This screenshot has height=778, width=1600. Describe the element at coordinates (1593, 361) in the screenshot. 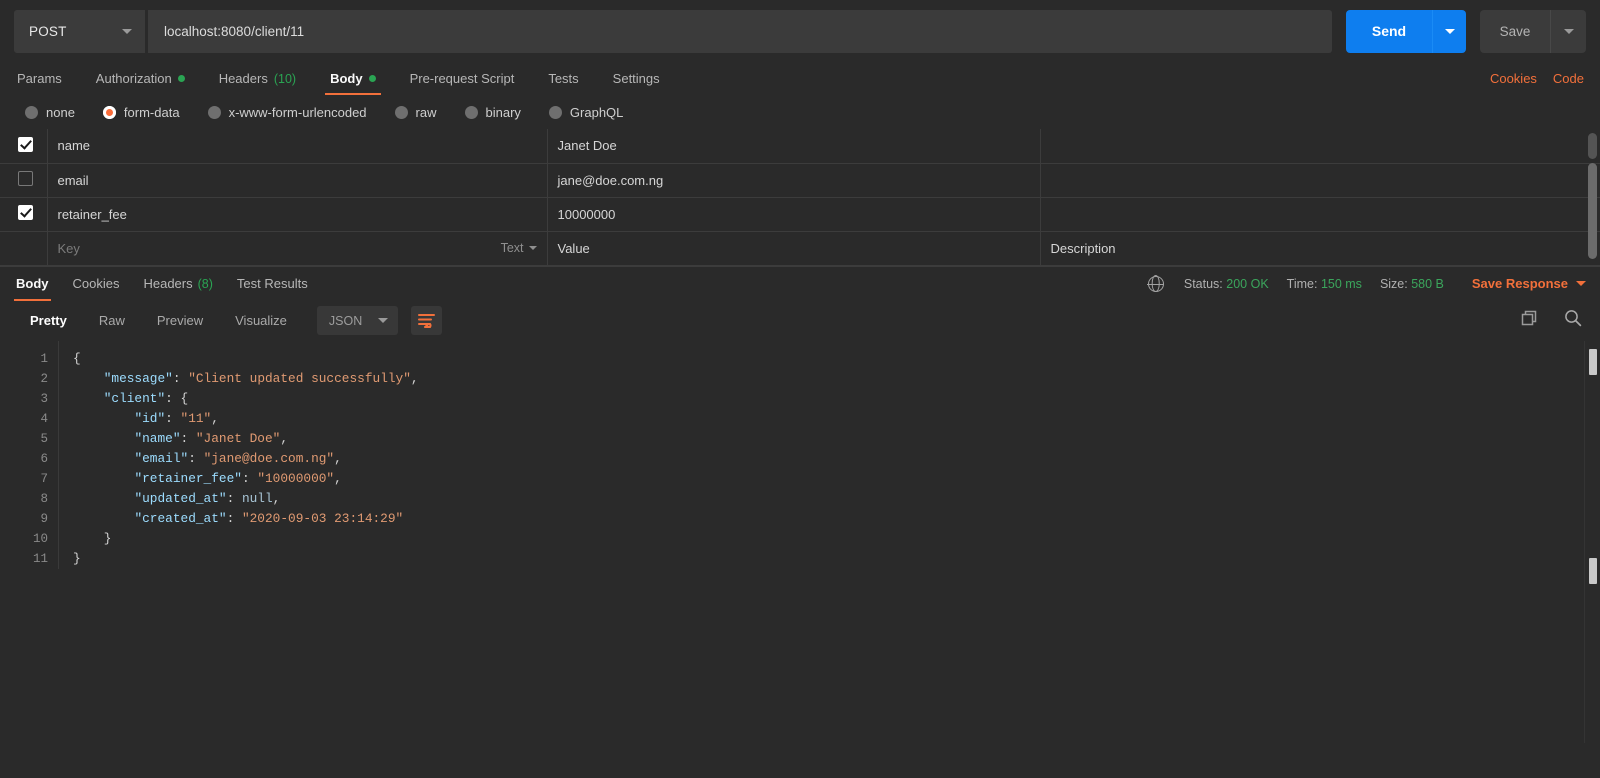

I see `scrollbar-thumb-top` at that location.